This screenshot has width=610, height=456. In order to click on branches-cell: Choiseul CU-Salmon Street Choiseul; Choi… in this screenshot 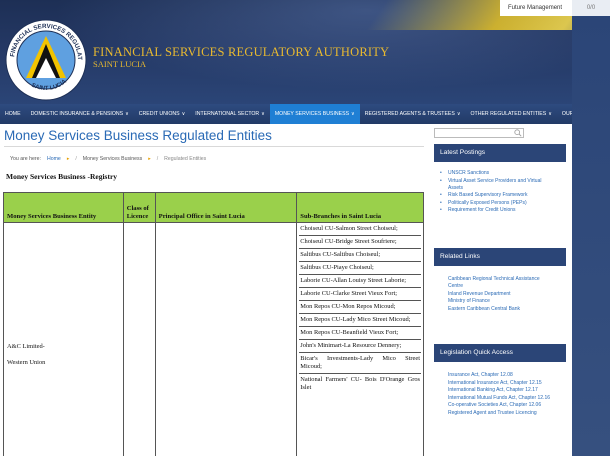, I will do `click(360, 339)`.